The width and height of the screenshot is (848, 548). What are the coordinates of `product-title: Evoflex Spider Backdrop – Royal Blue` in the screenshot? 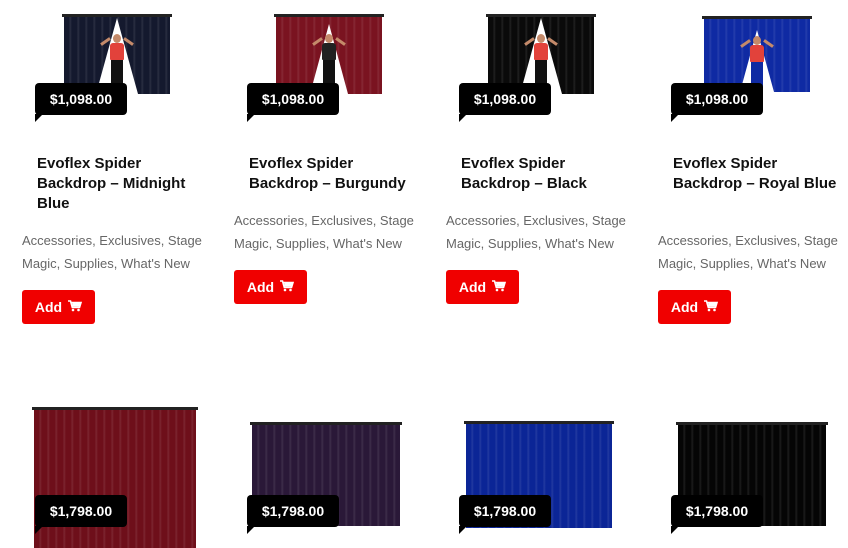 It's located at (758, 174).